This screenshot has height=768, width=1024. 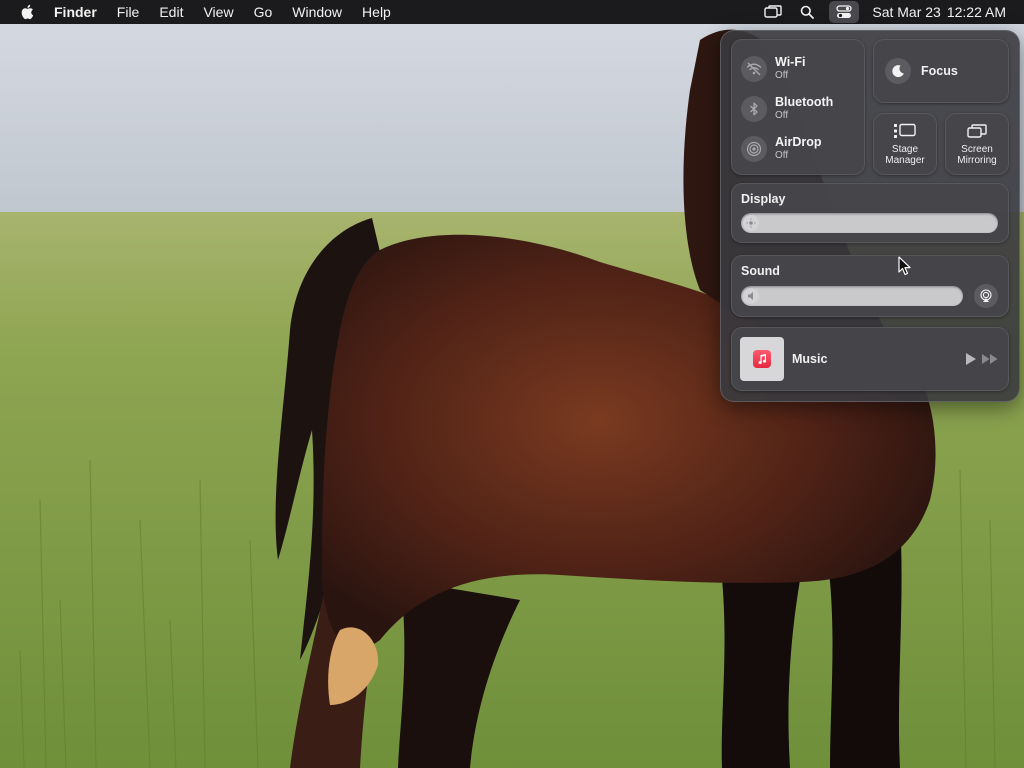 What do you see at coordinates (810, 359) in the screenshot?
I see `now-playing-app: Music` at bounding box center [810, 359].